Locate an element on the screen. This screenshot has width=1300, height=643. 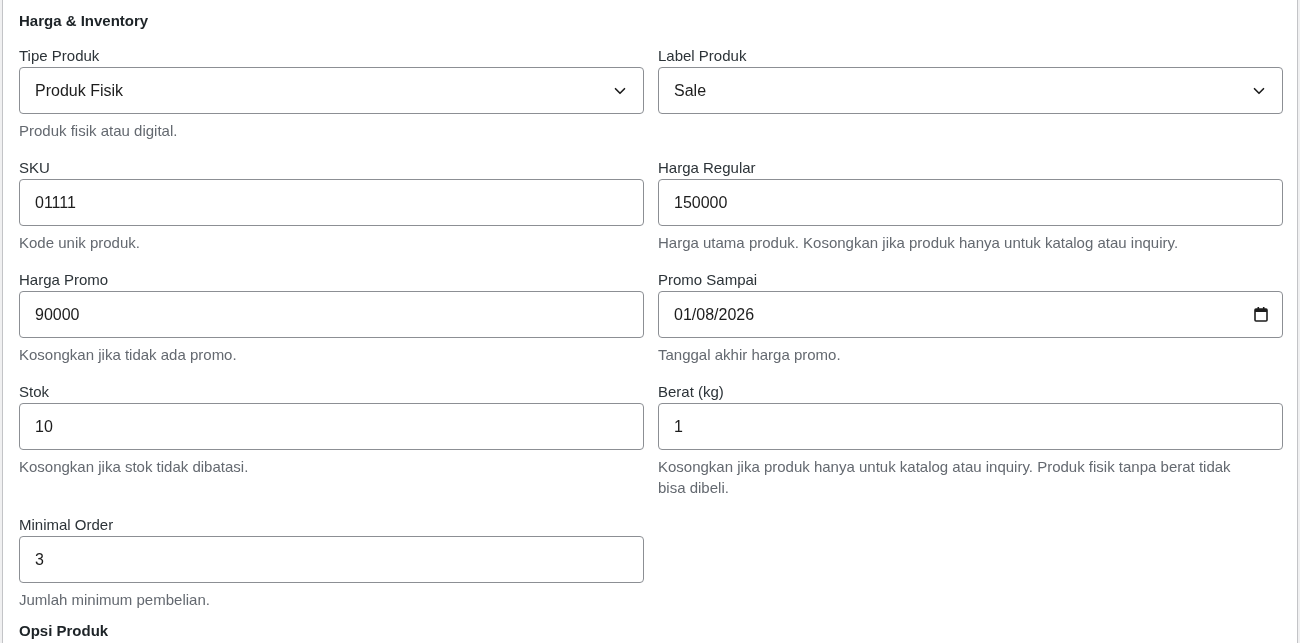
field-label: Label Produk is located at coordinates (703, 56).